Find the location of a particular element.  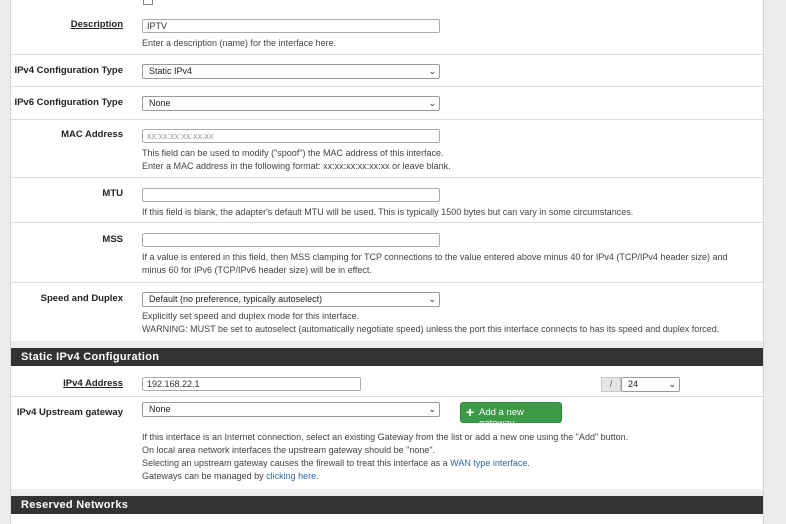

clicking-here-link: clicking here is located at coordinates (291, 476).